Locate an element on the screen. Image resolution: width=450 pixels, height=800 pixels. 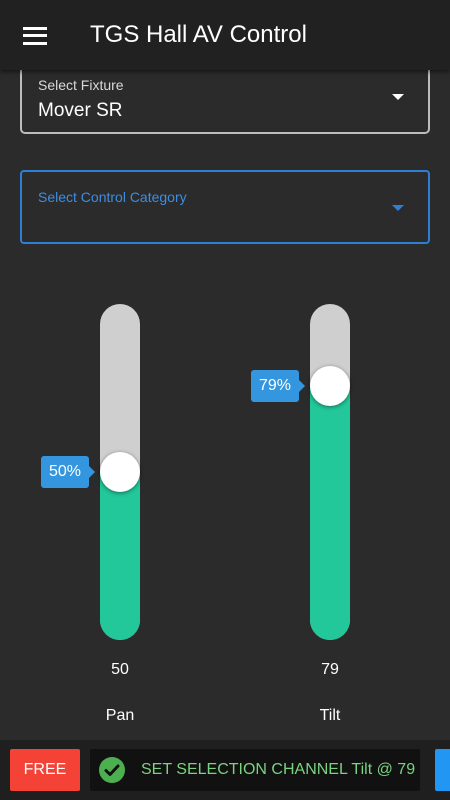
fixture-select-label: Select Fixture is located at coordinates (81, 85).